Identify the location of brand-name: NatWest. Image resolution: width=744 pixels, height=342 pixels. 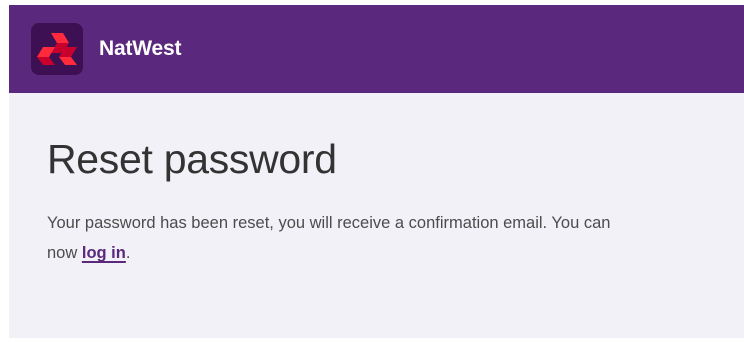
(140, 48).